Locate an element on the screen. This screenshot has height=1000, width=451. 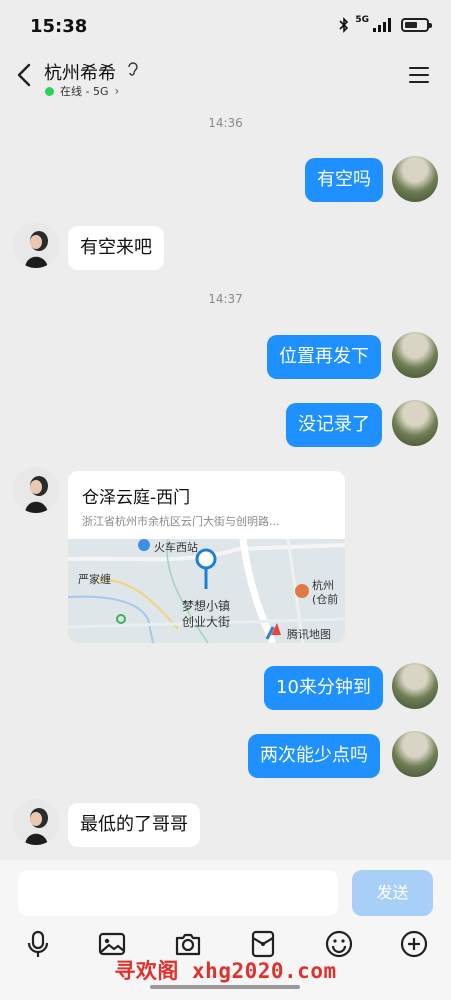
online-dot is located at coordinates (49, 91).